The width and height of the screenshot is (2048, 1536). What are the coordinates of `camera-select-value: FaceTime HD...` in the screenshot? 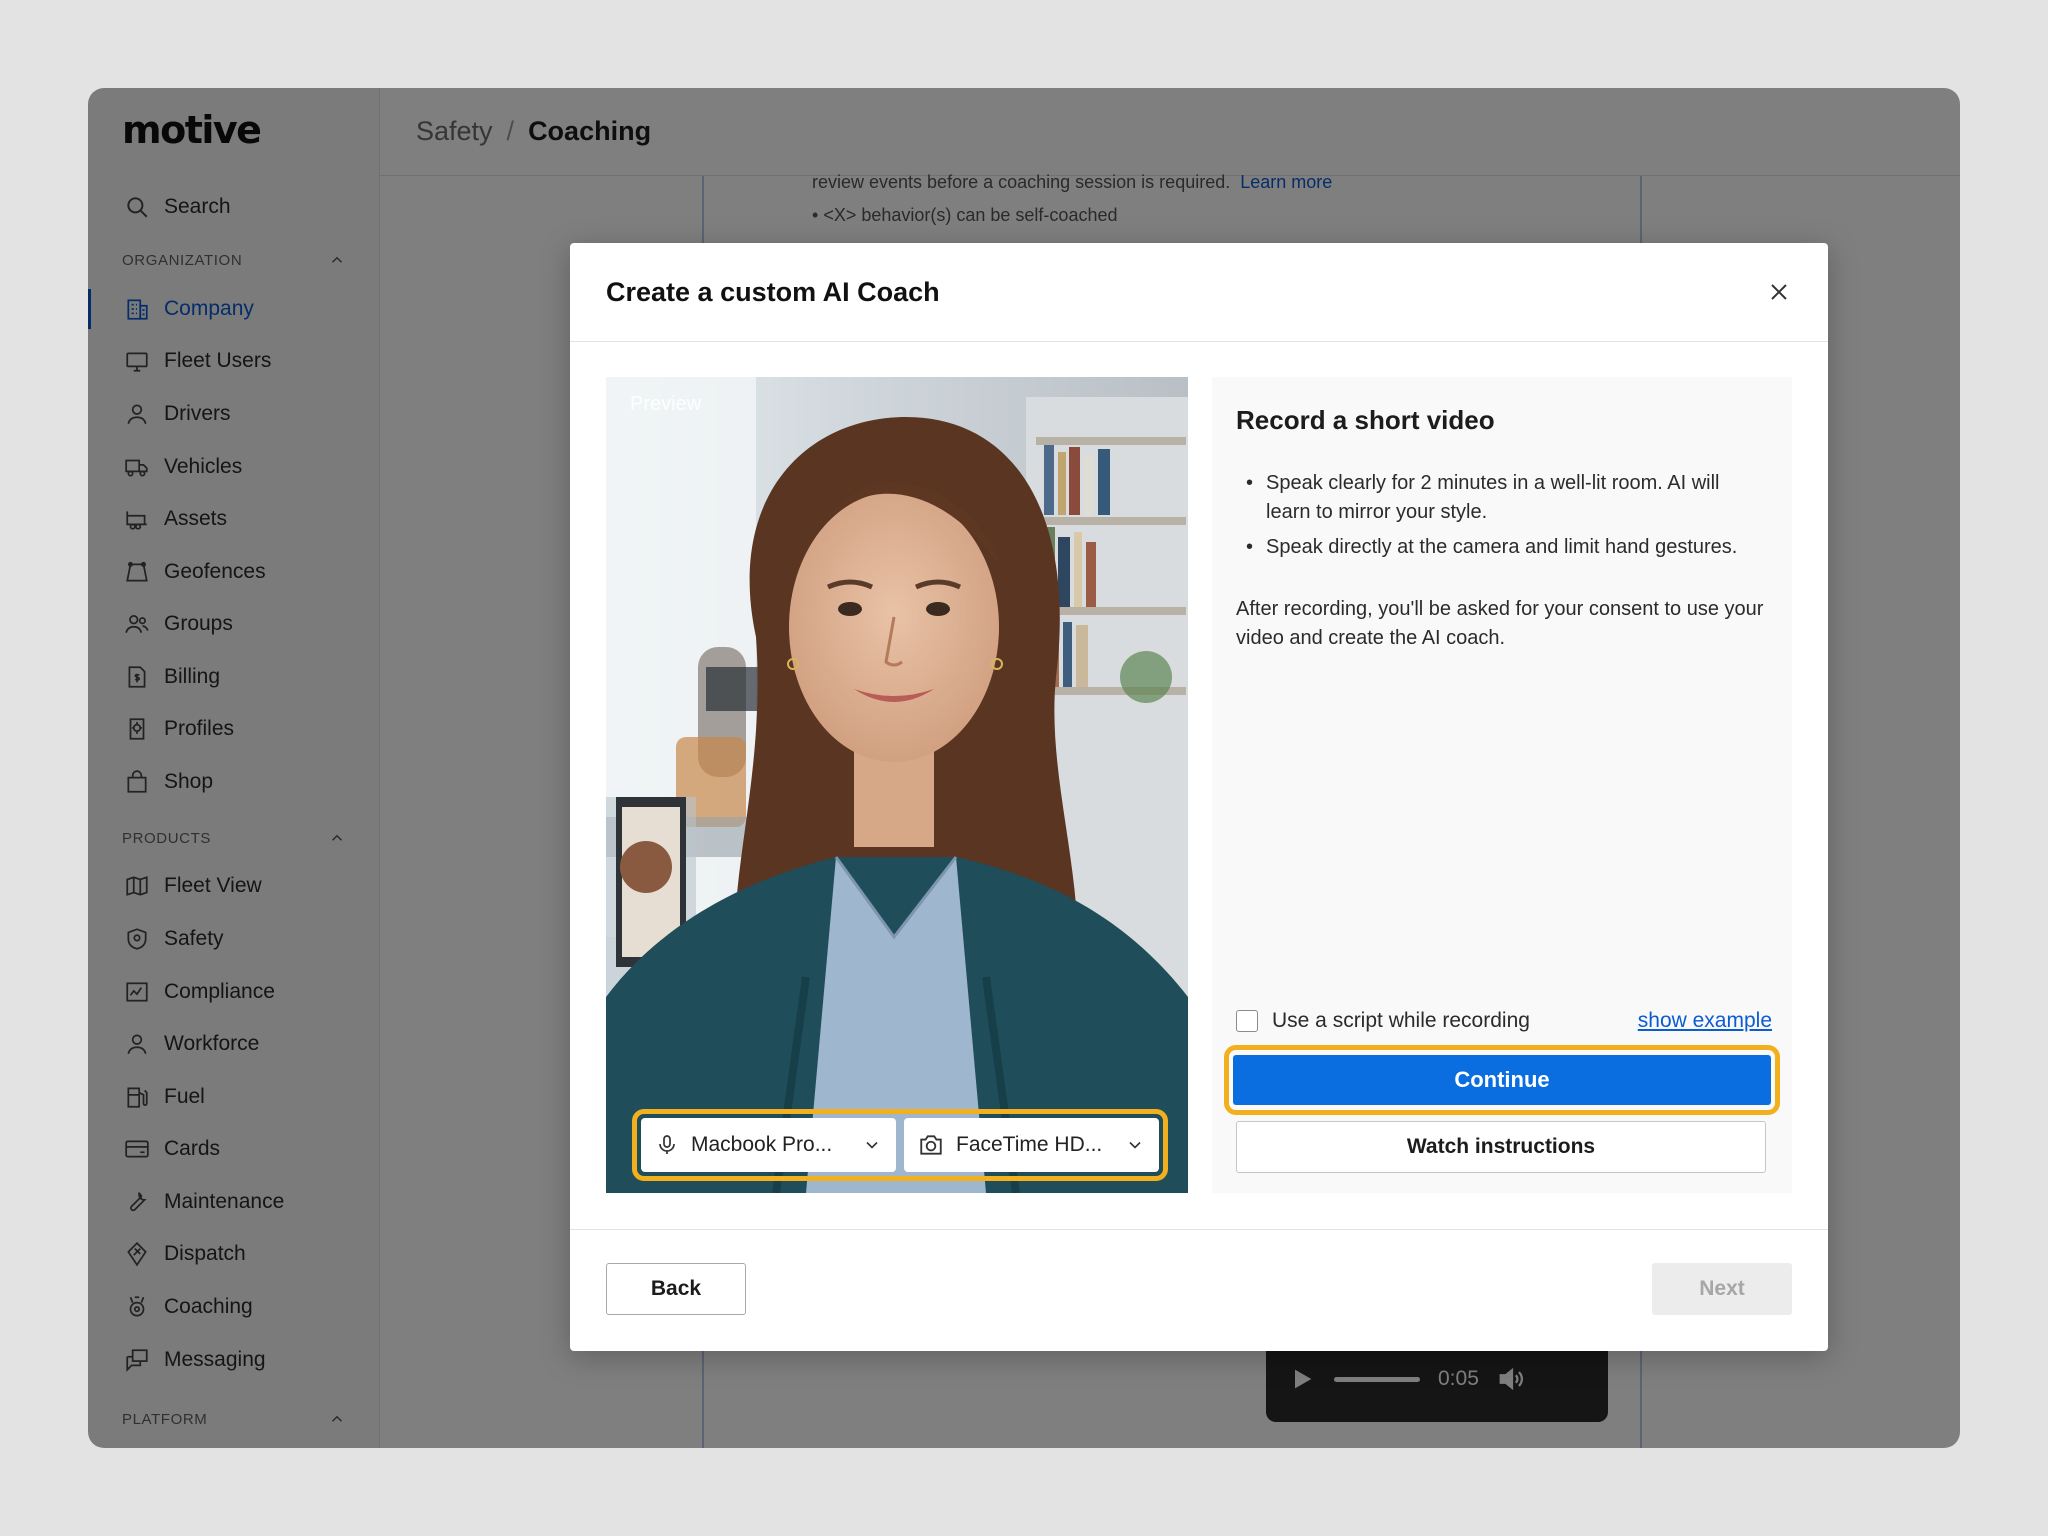 It's located at (1029, 1144).